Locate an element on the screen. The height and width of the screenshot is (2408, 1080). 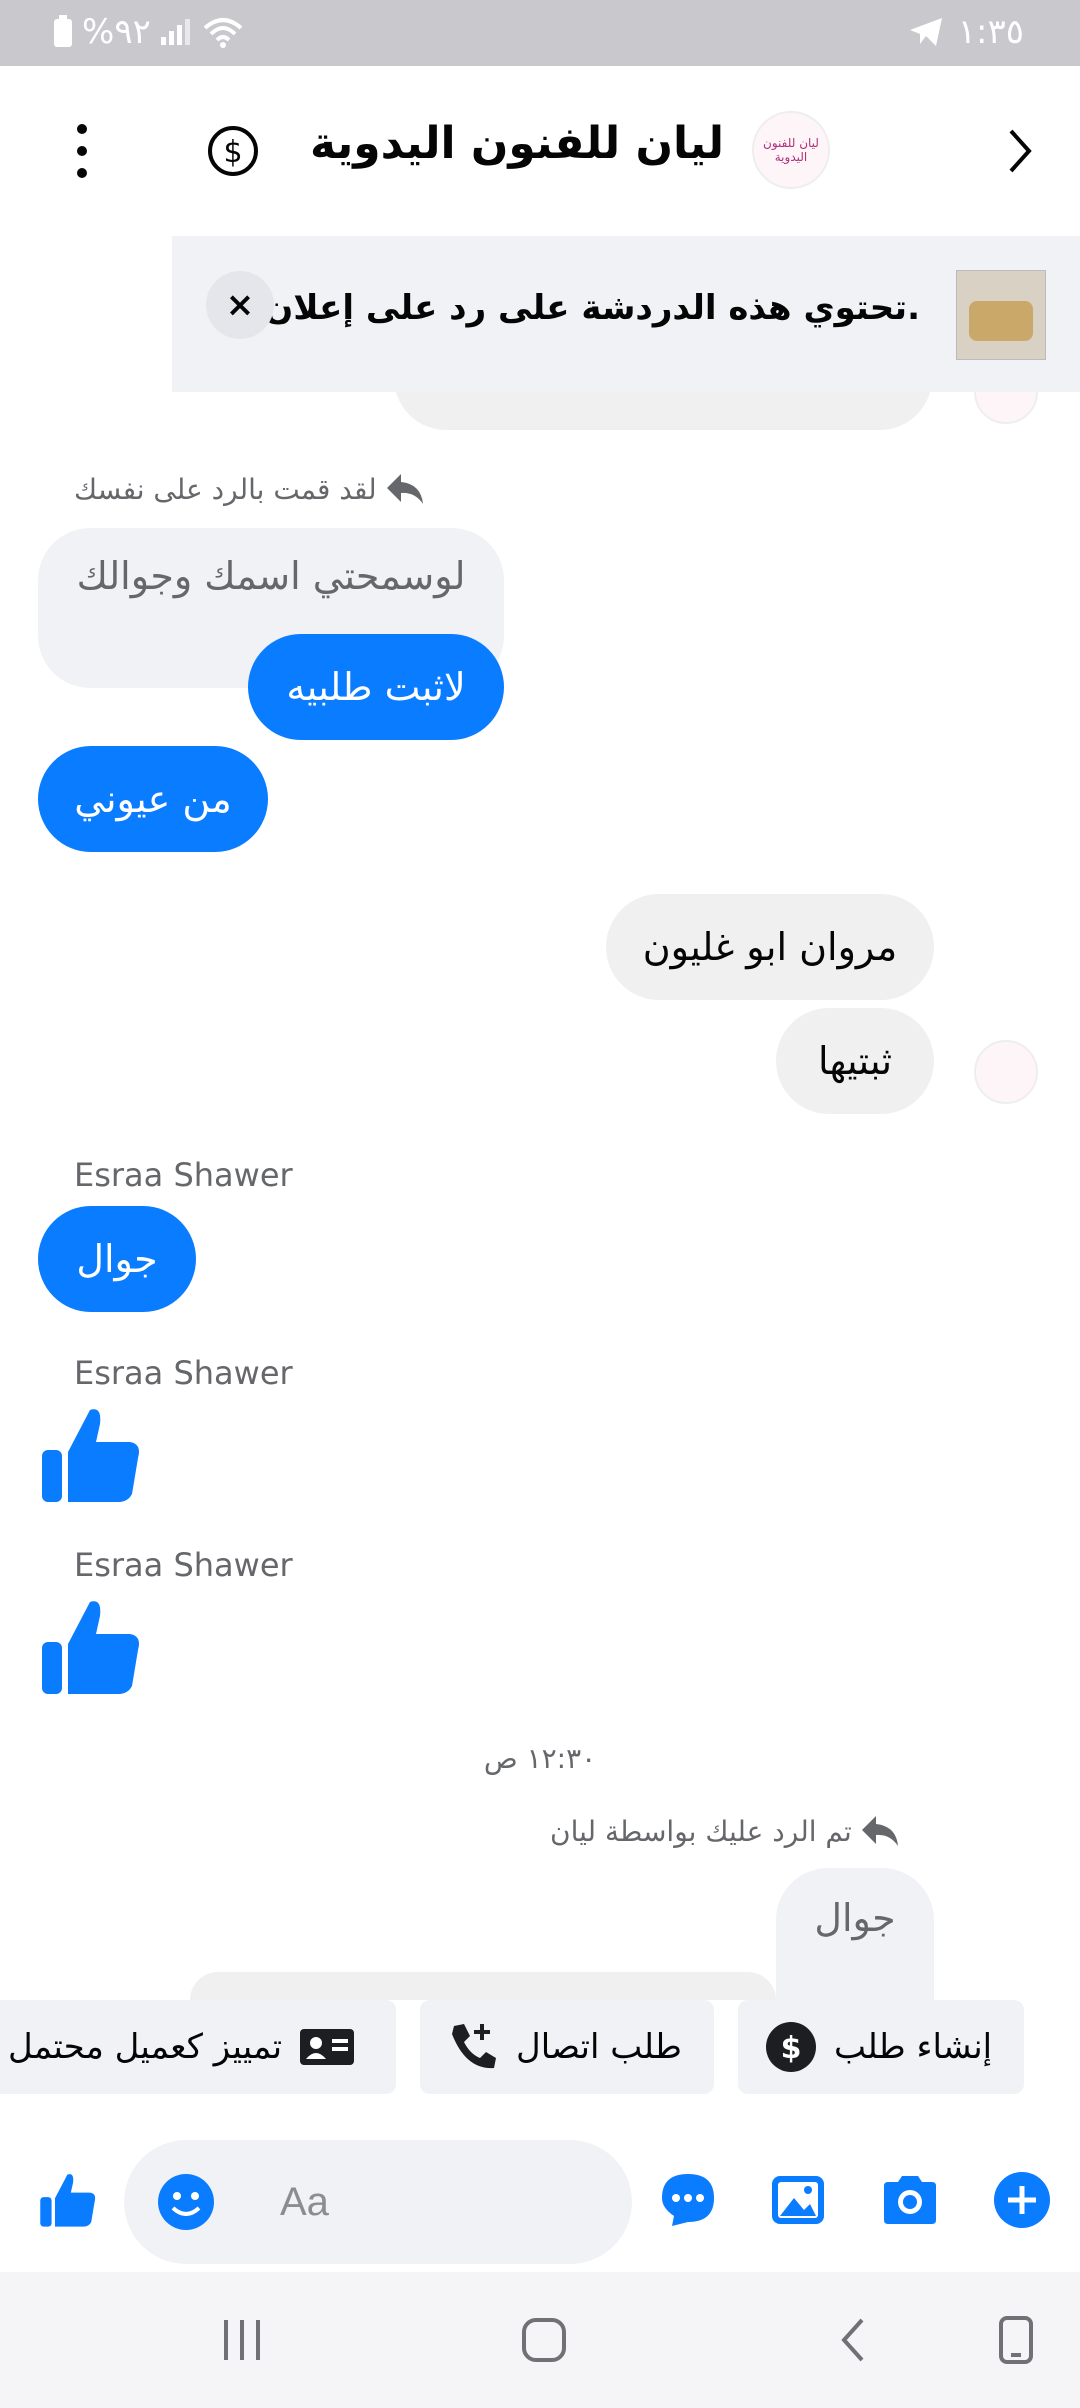
status-bar: %٩٢ ١:٣٥ is located at coordinates (540, 33).